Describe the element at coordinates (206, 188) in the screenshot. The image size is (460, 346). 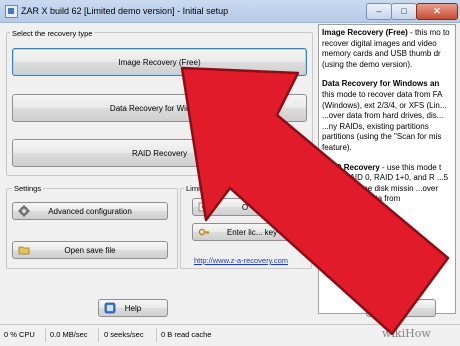
I see `limited-demo-label: Limited dem` at that location.